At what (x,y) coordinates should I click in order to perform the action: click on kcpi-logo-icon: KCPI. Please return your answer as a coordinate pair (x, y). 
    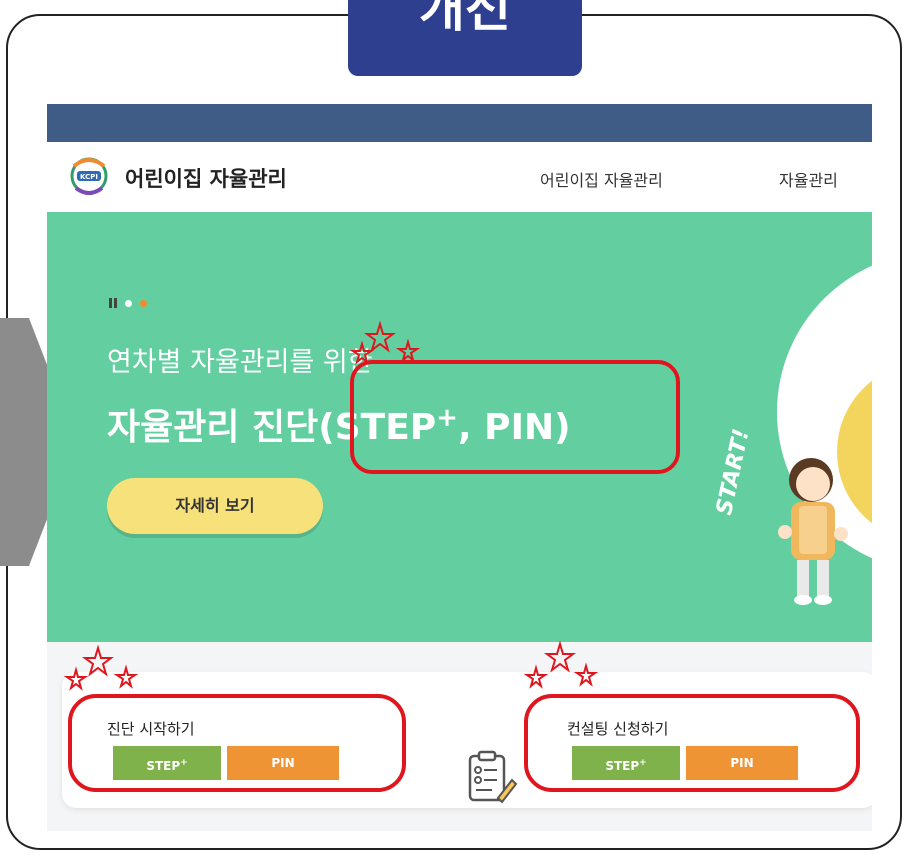
    Looking at the image, I should click on (89, 176).